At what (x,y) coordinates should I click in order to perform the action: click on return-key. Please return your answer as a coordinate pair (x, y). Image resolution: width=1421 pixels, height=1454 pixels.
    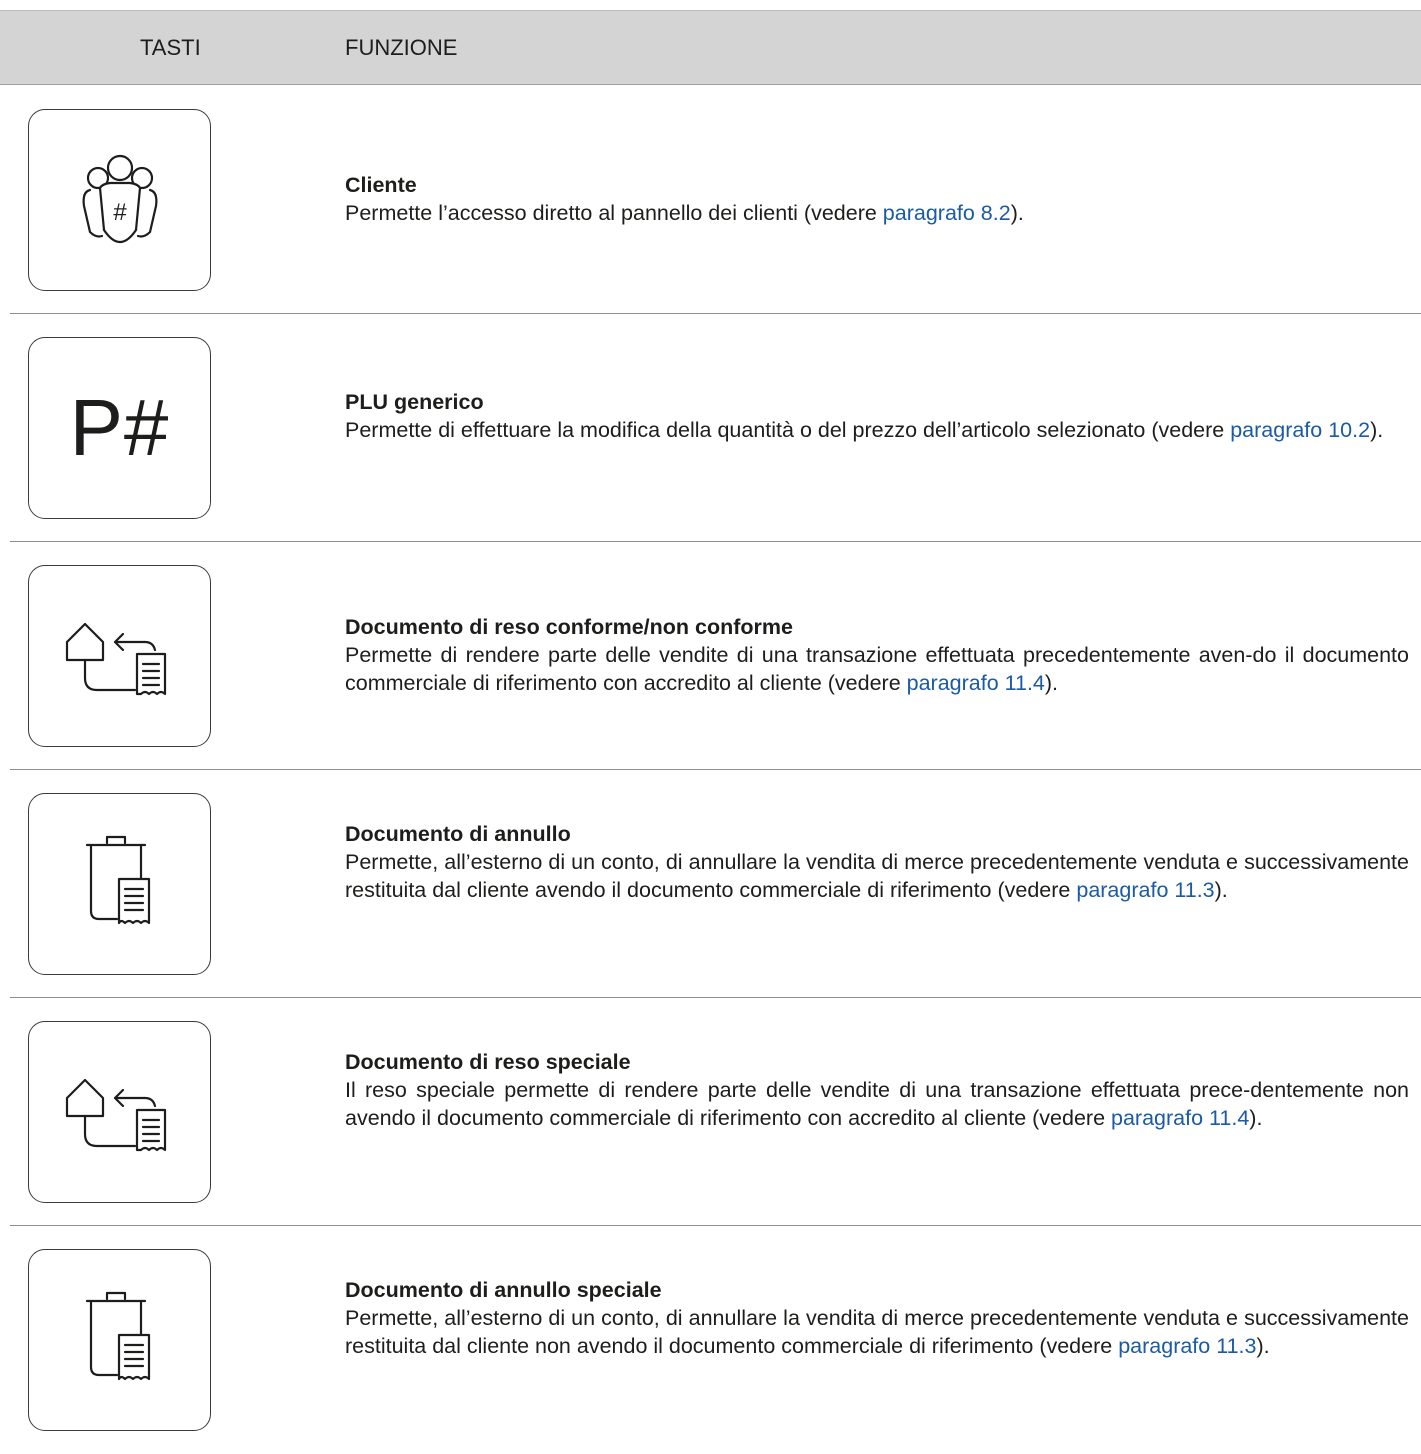
    Looking at the image, I should click on (119, 656).